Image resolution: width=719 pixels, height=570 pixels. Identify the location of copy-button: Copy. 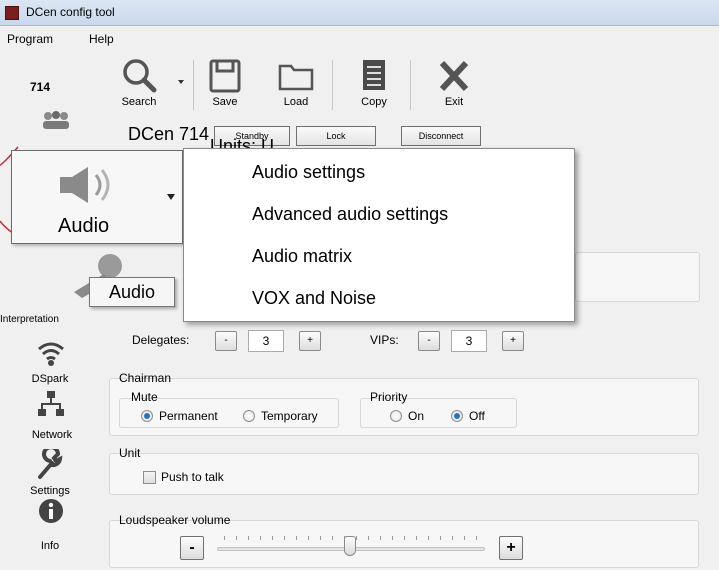
(374, 84).